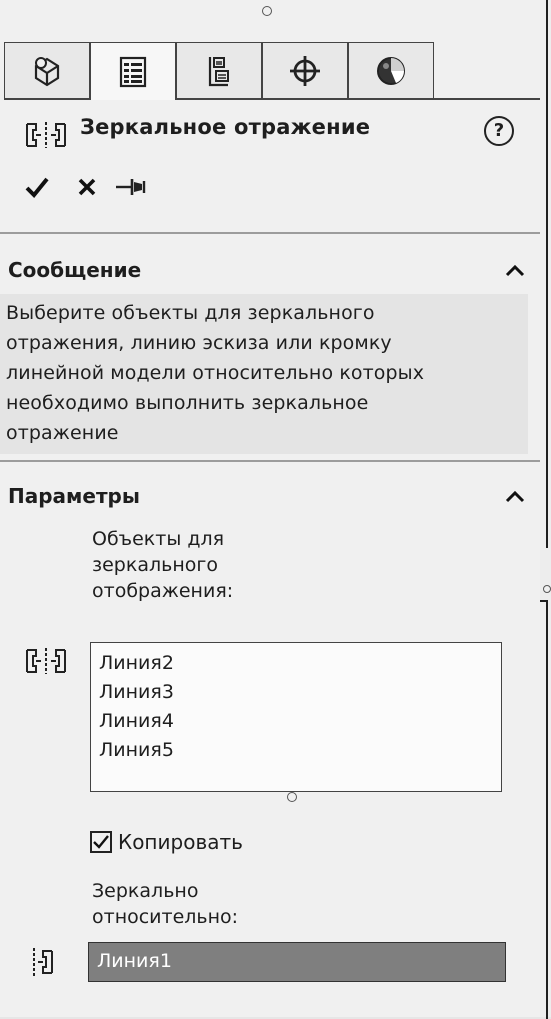 This screenshot has width=551, height=1019. I want to click on cancel-button, so click(87, 187).